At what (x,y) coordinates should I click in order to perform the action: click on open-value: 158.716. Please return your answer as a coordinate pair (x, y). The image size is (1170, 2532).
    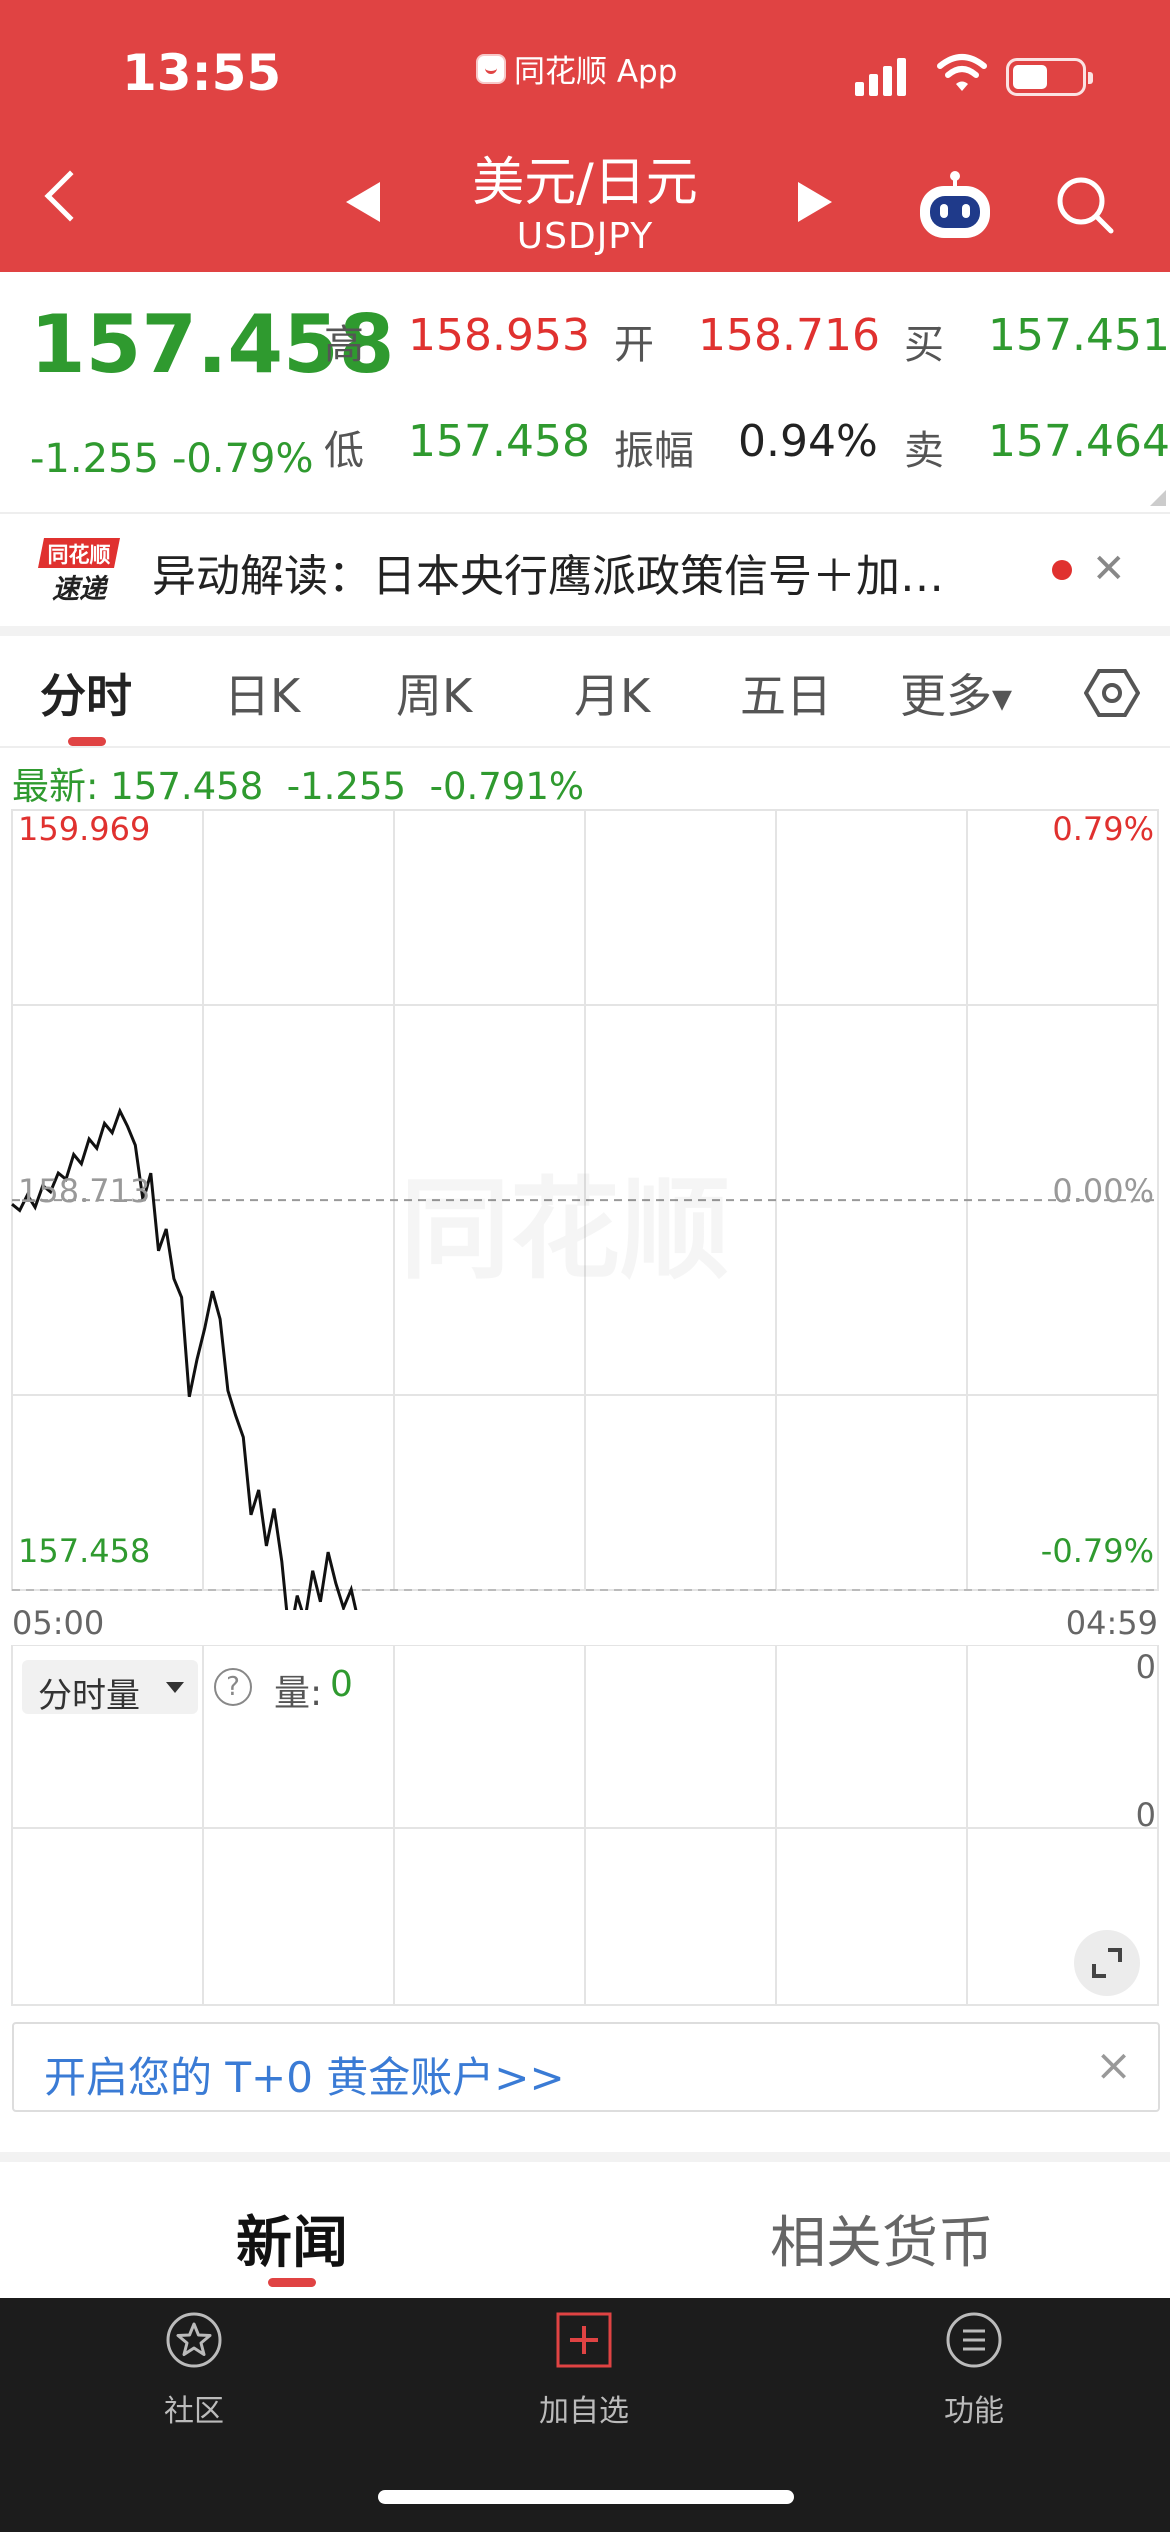
    Looking at the image, I should click on (789, 335).